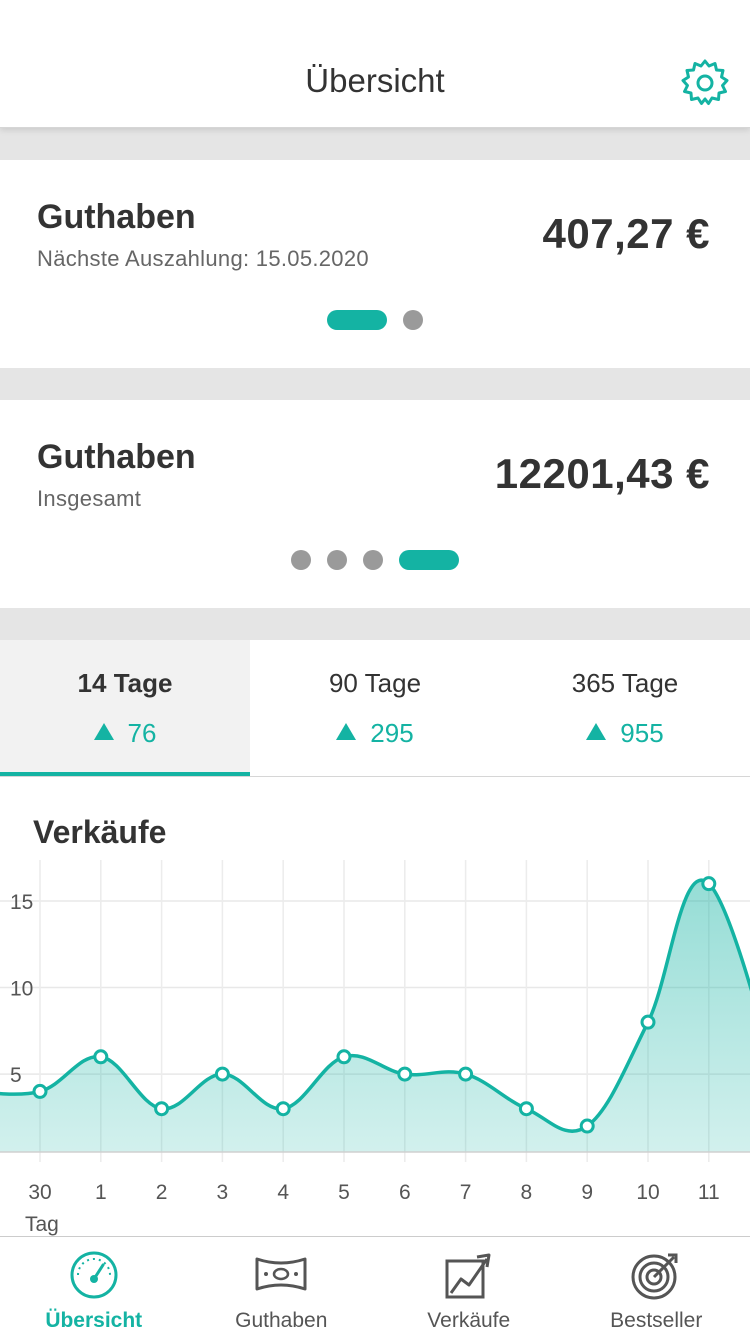  I want to click on x-axis-label: Tag, so click(42, 1224).